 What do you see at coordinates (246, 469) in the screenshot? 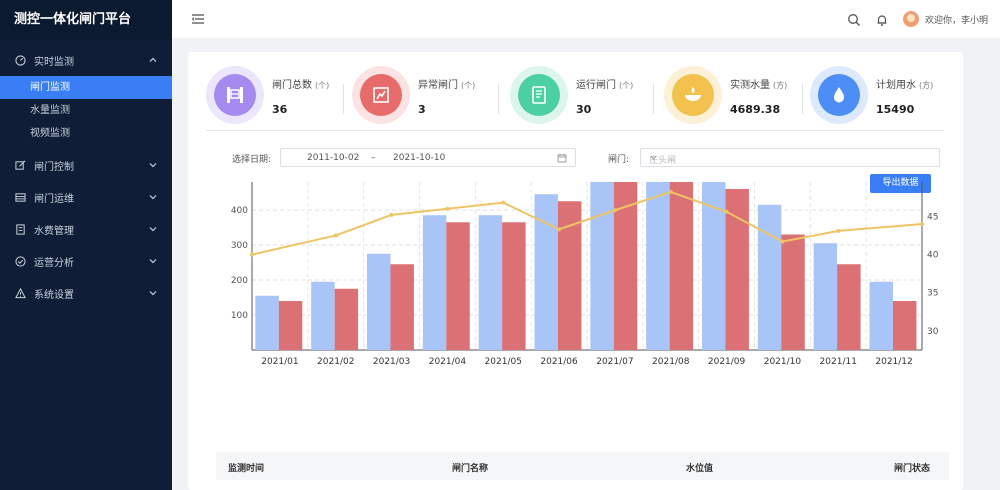
I see `column-header-time: 监测时间` at bounding box center [246, 469].